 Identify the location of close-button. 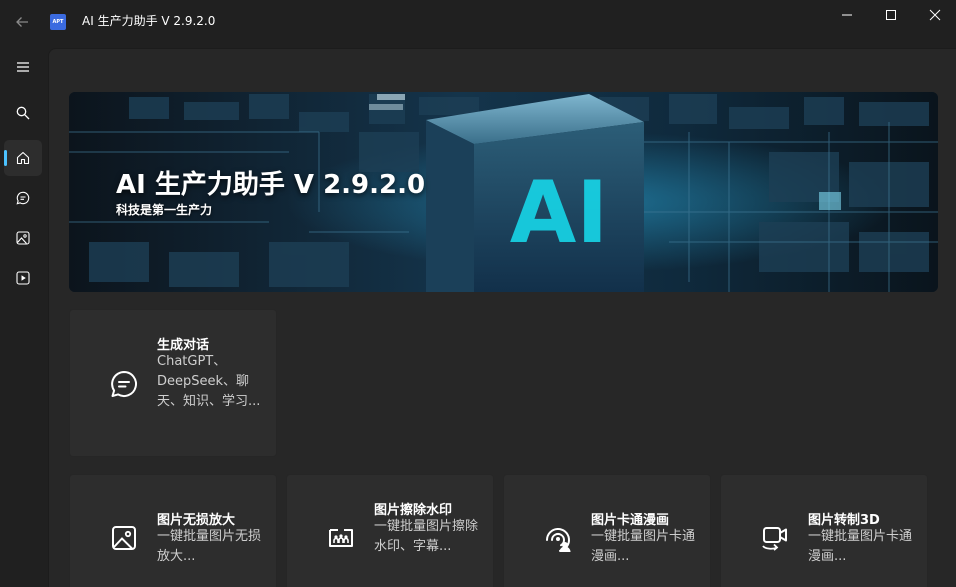
(934, 15).